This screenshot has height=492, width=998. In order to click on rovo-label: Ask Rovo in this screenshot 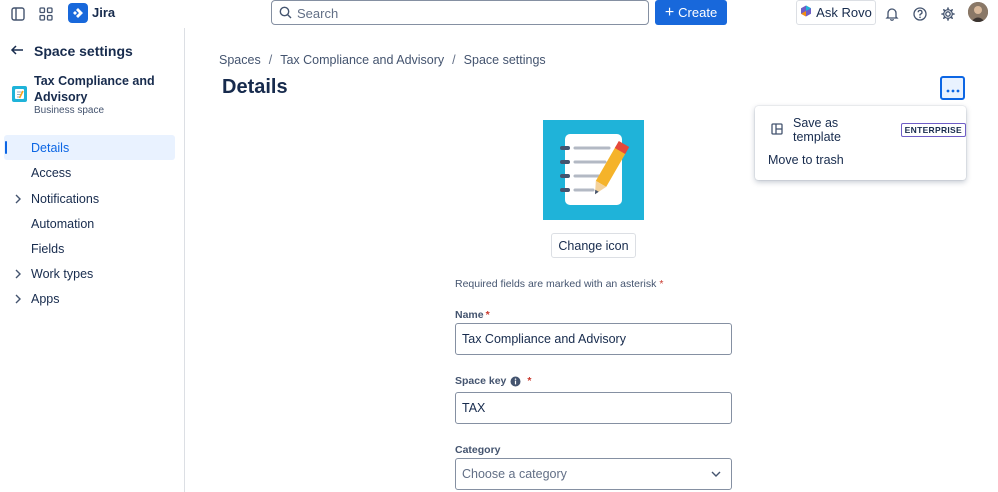, I will do `click(844, 12)`.